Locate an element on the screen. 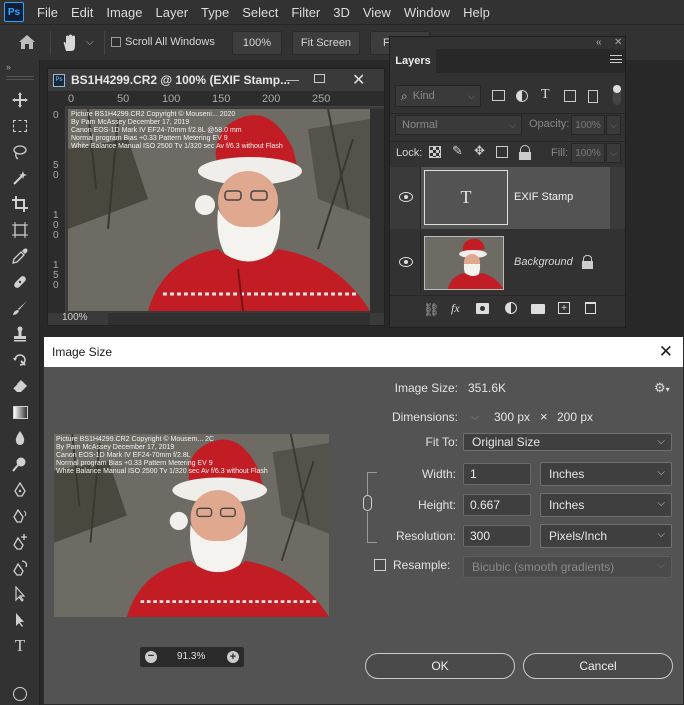 The image size is (684, 705). height-unit-select: Inches ⌵ is located at coordinates (606, 505).